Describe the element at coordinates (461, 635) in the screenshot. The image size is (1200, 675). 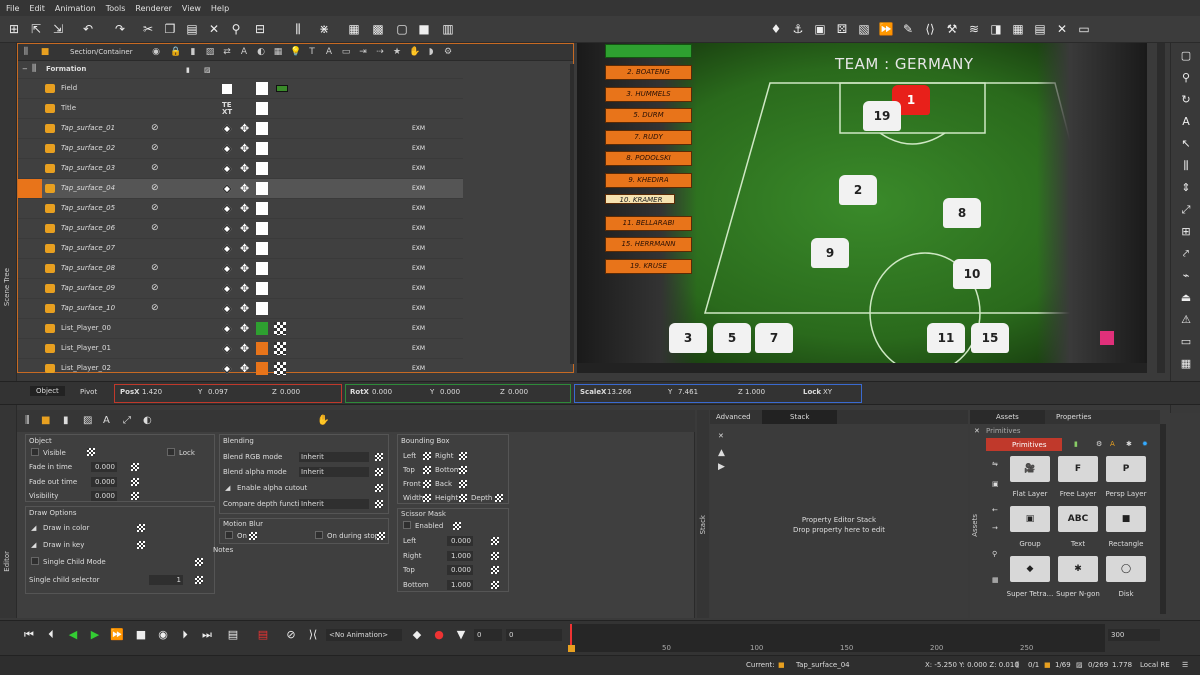
I see `filter-icon: ▼` at that location.